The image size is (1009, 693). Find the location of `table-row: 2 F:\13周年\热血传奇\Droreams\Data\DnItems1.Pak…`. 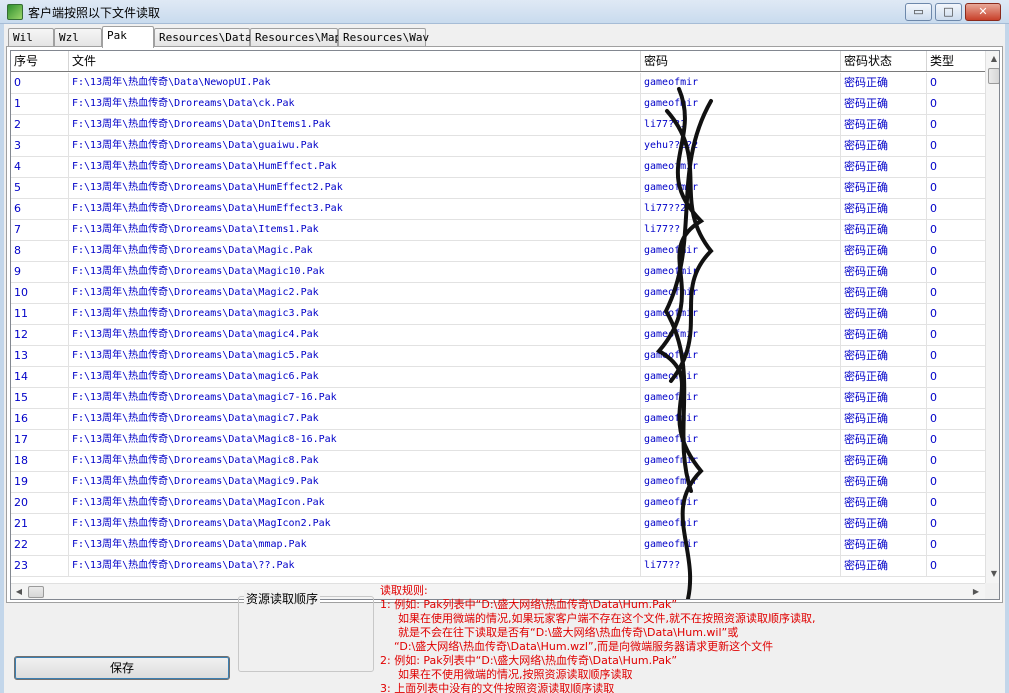

table-row: 2 F:\13周年\热血传奇\Droreams\Data\DnItems1.Pak… is located at coordinates (498, 125).